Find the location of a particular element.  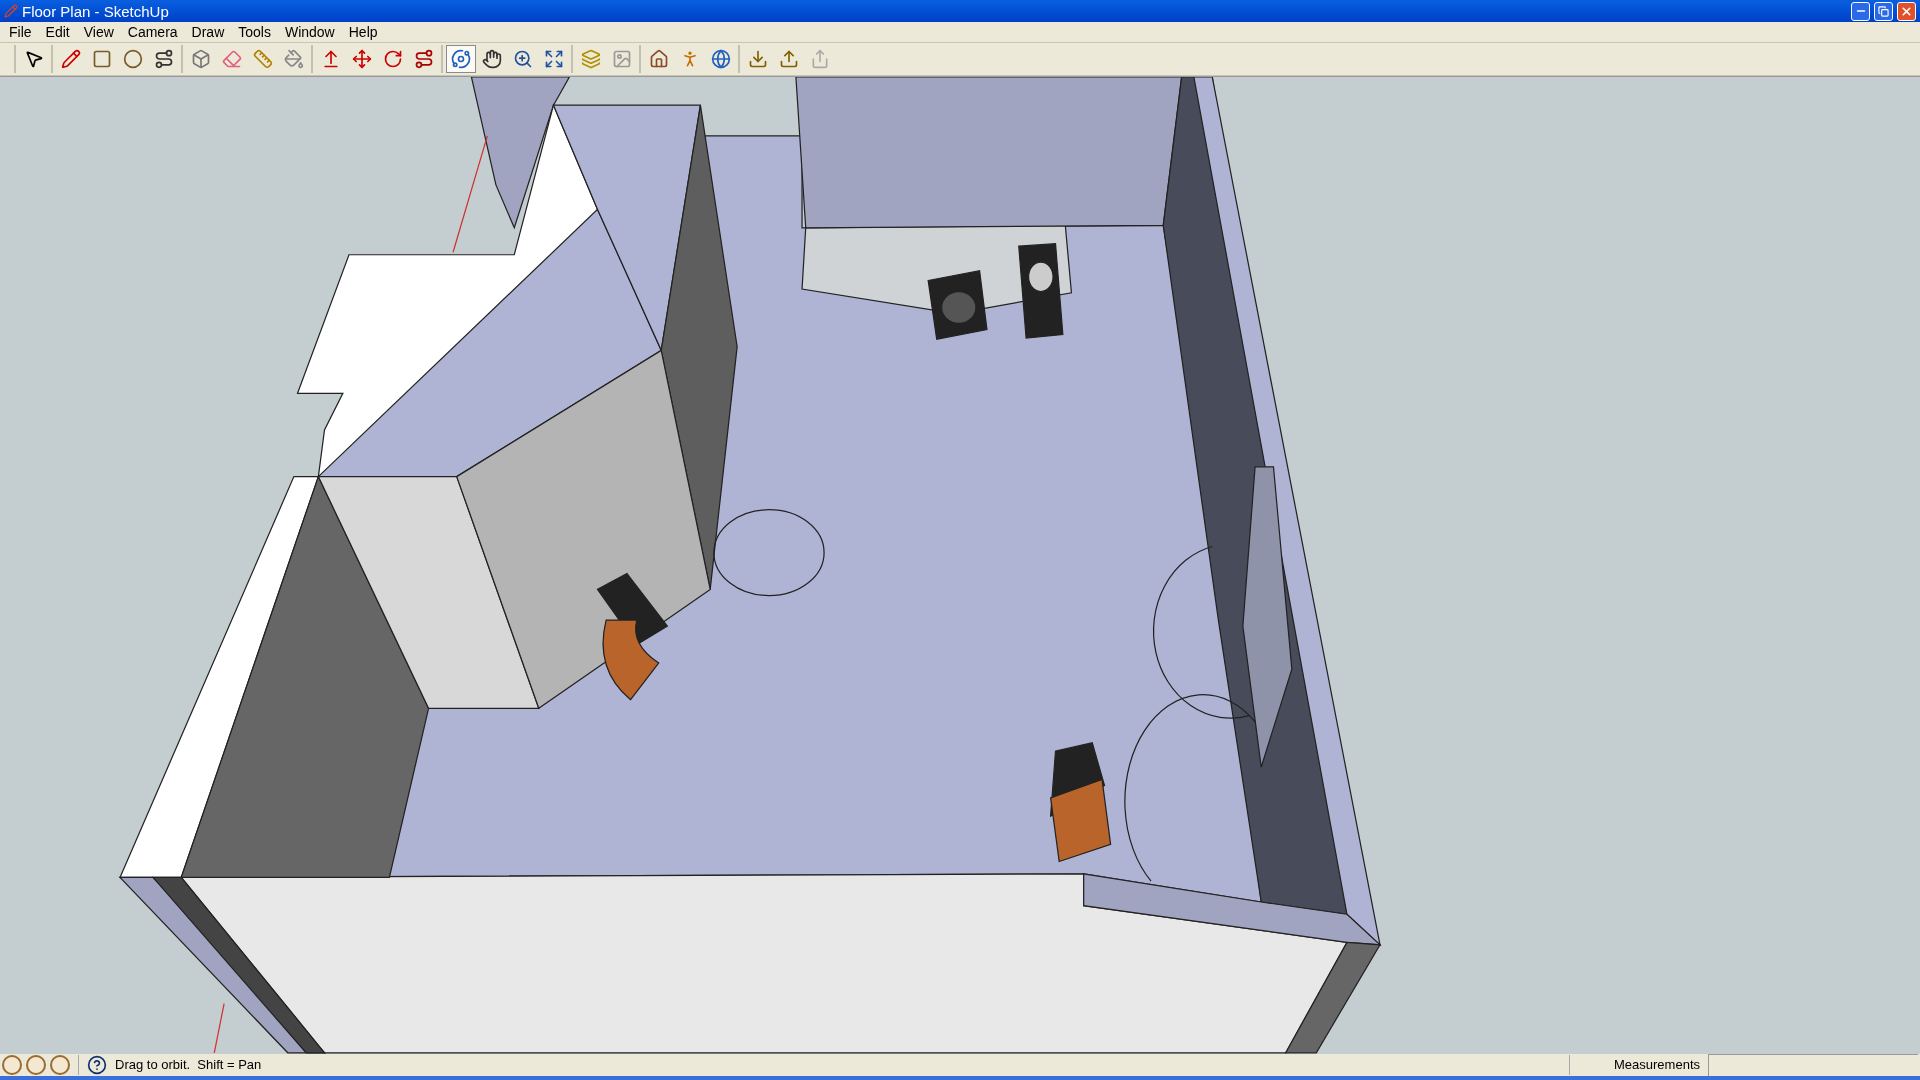

ruler-icon is located at coordinates (263, 59).